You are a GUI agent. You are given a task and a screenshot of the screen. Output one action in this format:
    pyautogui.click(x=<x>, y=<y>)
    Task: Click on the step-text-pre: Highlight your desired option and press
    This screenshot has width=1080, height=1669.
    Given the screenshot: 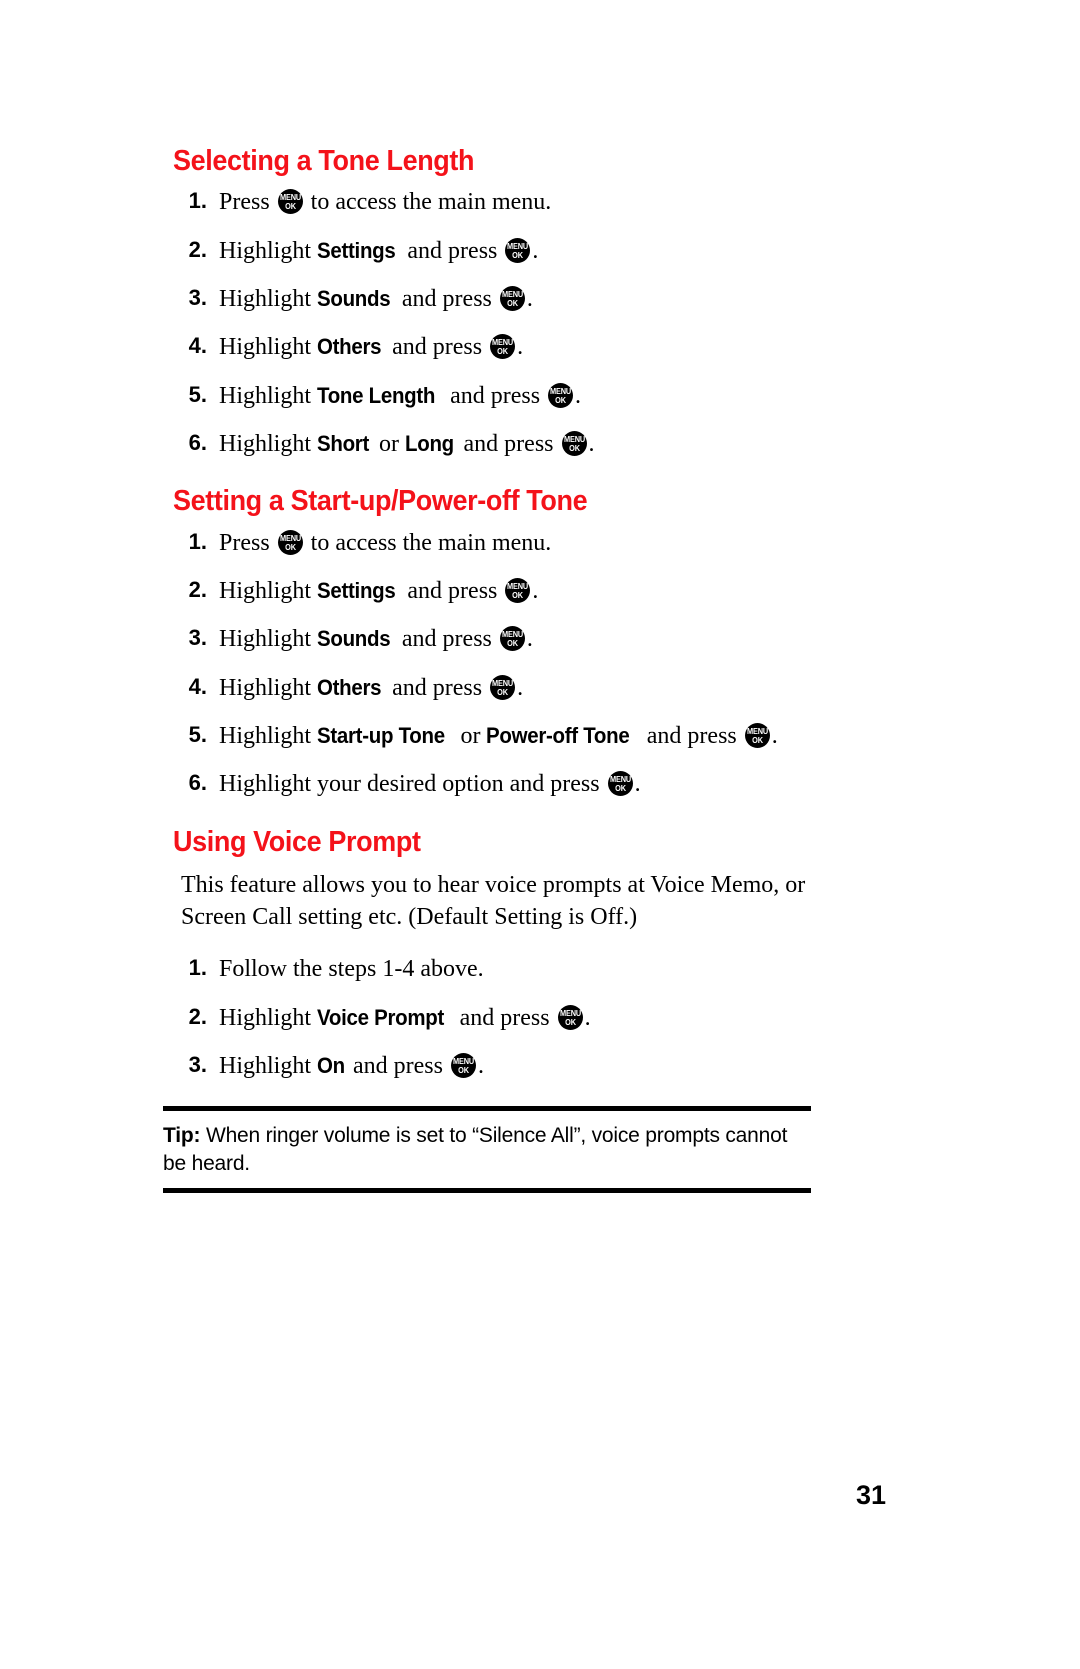 What is the action you would take?
    pyautogui.click(x=412, y=784)
    